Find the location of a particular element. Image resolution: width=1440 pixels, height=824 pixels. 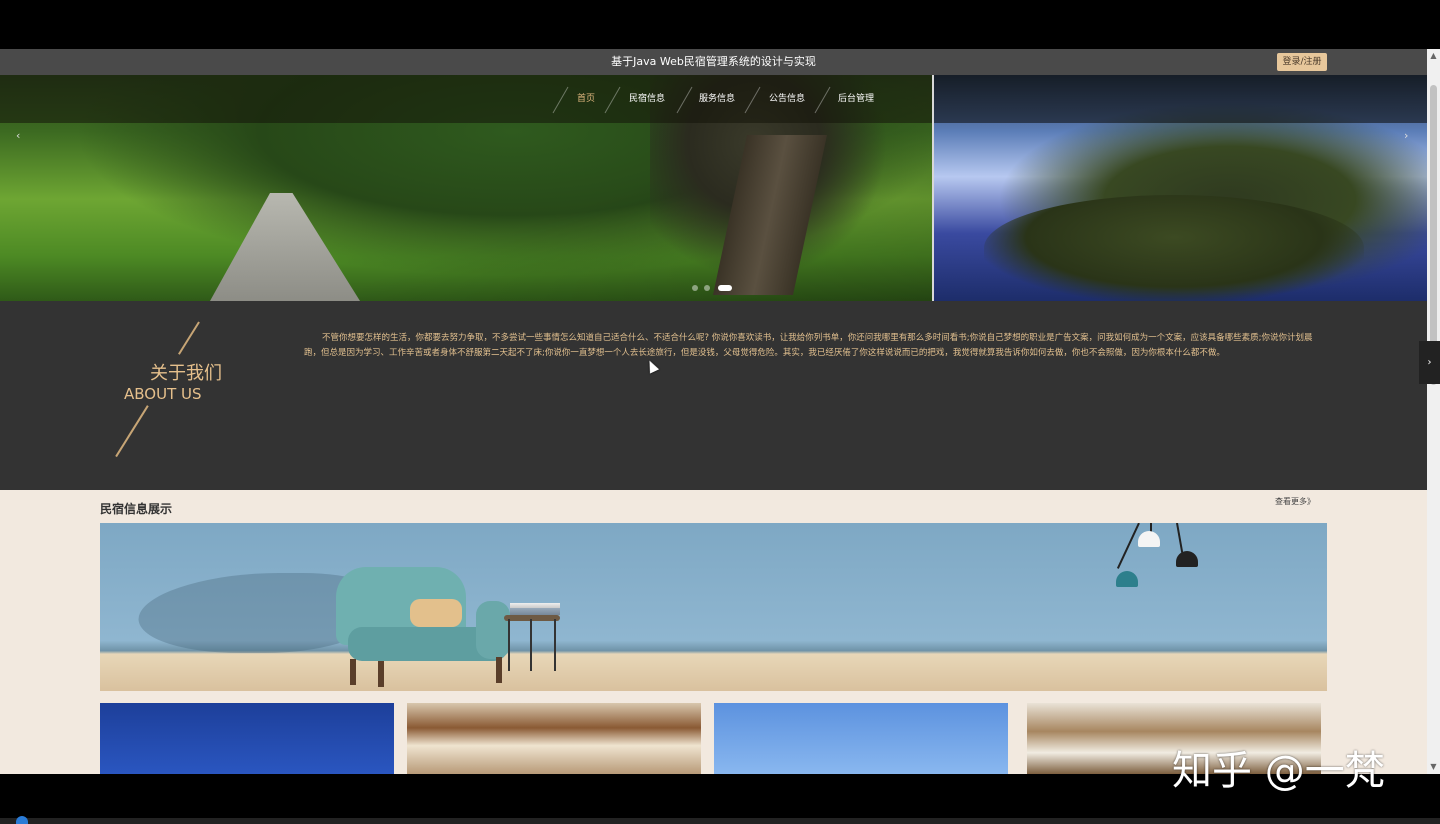

taskbar-strip is located at coordinates (720, 821).